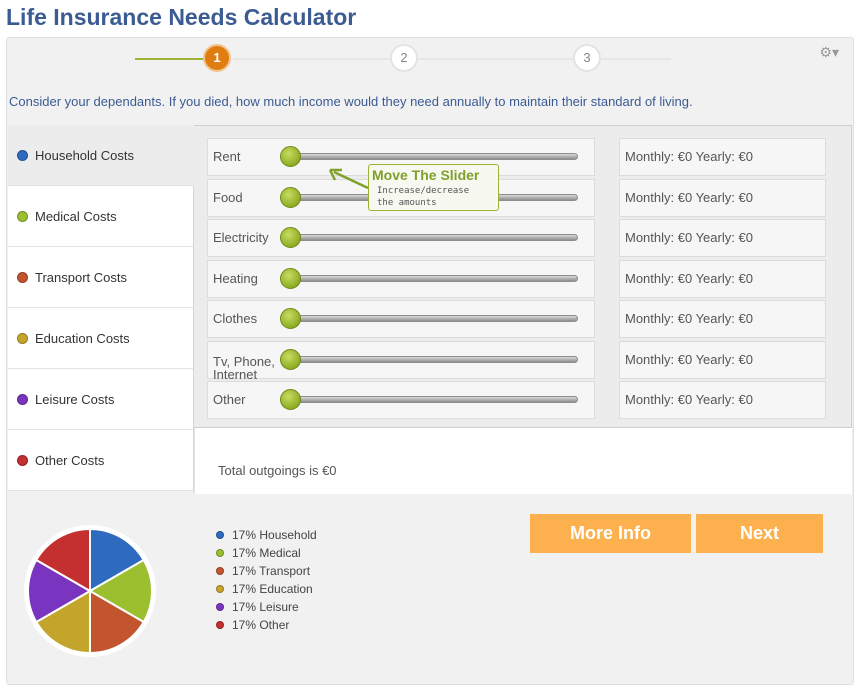  Describe the element at coordinates (229, 399) in the screenshot. I see `row-label: Other` at that location.